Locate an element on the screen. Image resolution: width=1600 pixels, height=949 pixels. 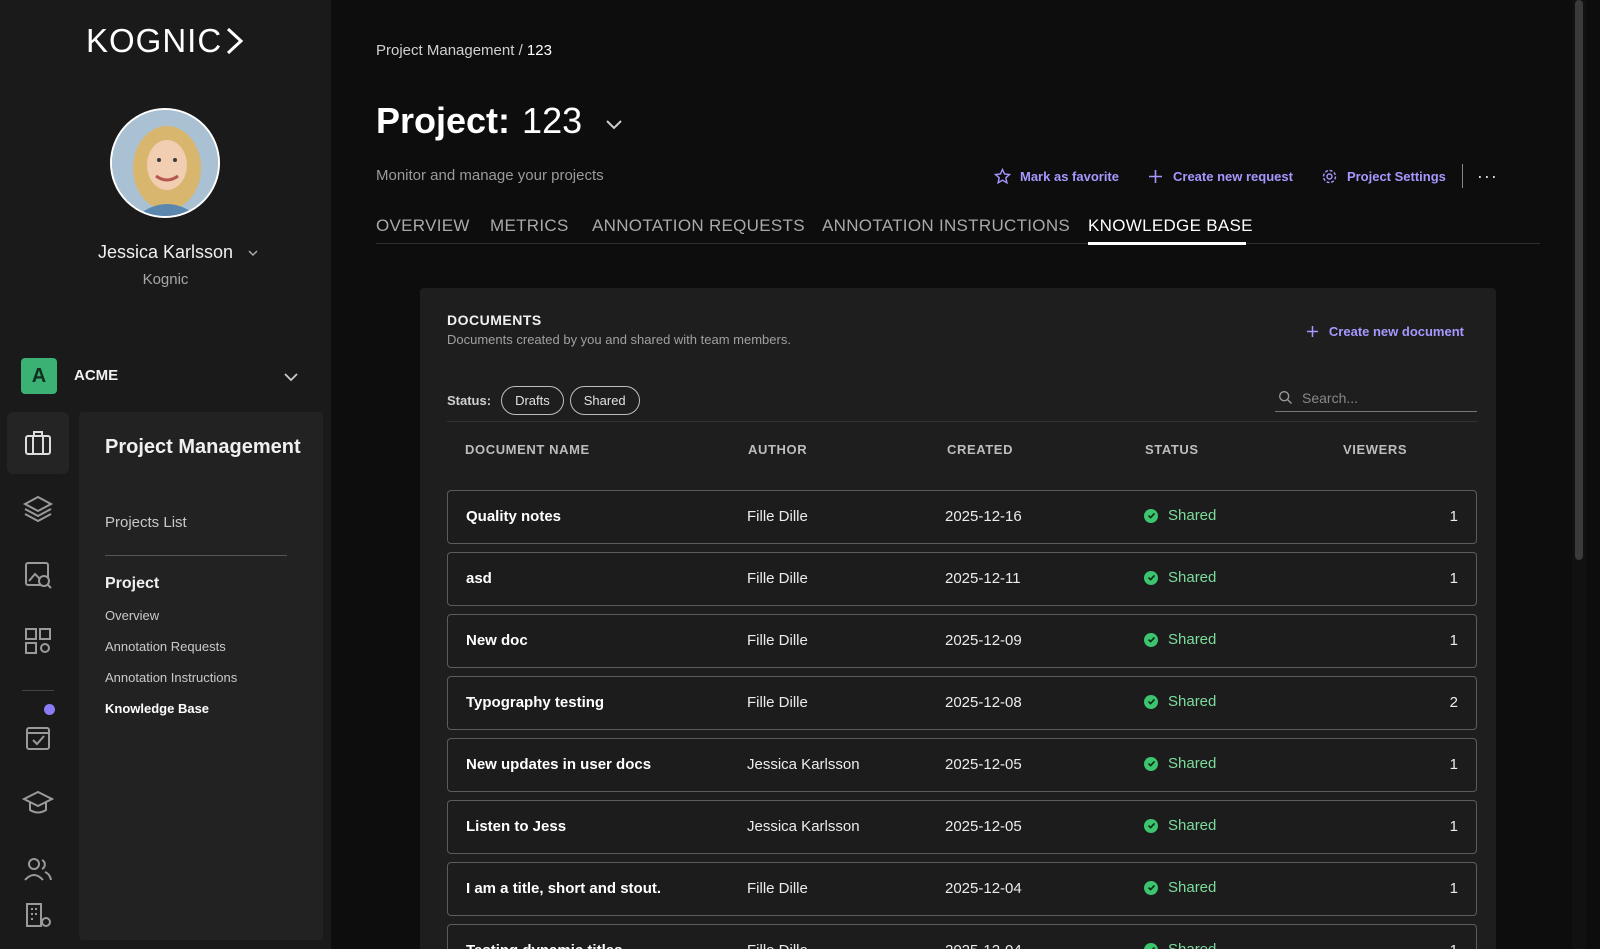
filter-chip-drafts: Drafts is located at coordinates (532, 400).